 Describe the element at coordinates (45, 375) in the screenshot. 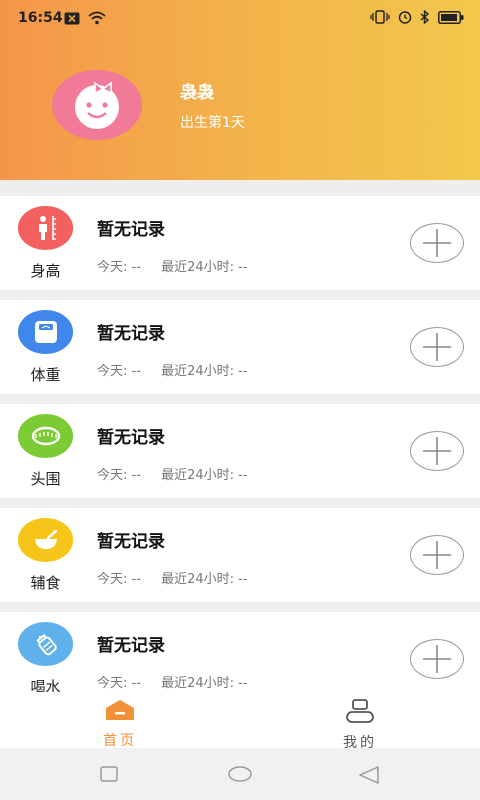

I see `category-label-weight: 体重` at that location.